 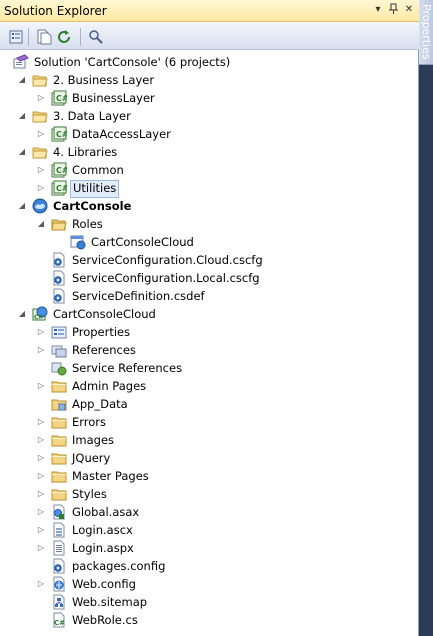 I want to click on tree-item-label: CartConsole, so click(x=92, y=206).